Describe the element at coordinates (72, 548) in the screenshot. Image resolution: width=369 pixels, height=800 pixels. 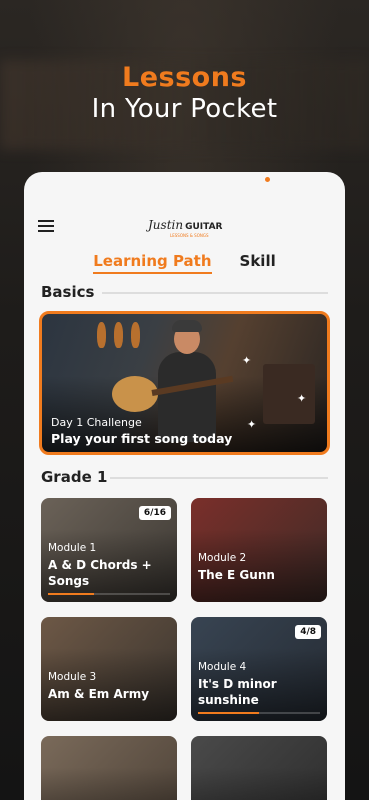
I see `module-number: Module 1` at that location.